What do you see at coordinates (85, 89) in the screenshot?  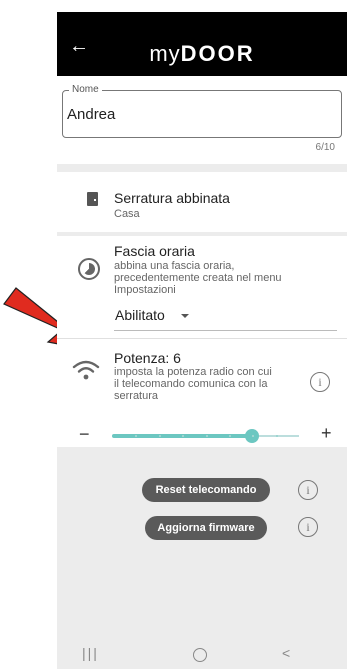 I see `name-field-label: Nome` at bounding box center [85, 89].